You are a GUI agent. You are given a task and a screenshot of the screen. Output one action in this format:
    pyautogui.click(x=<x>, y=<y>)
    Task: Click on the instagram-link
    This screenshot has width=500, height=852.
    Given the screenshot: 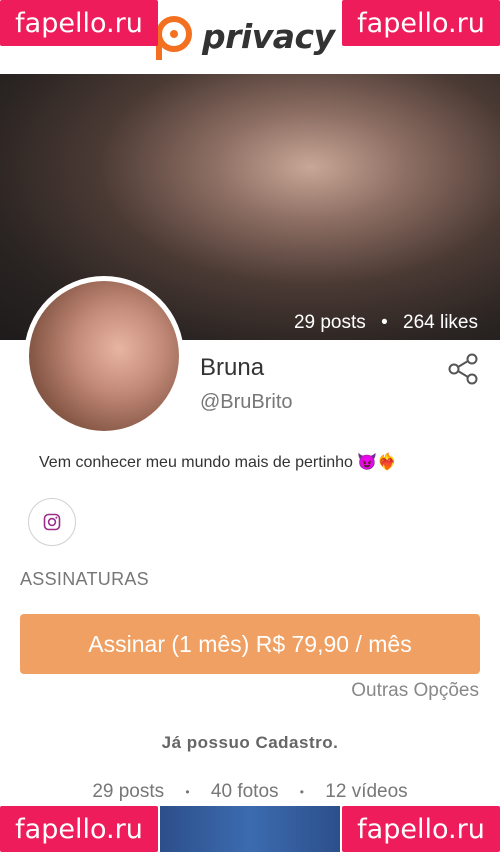 What is the action you would take?
    pyautogui.click(x=52, y=522)
    